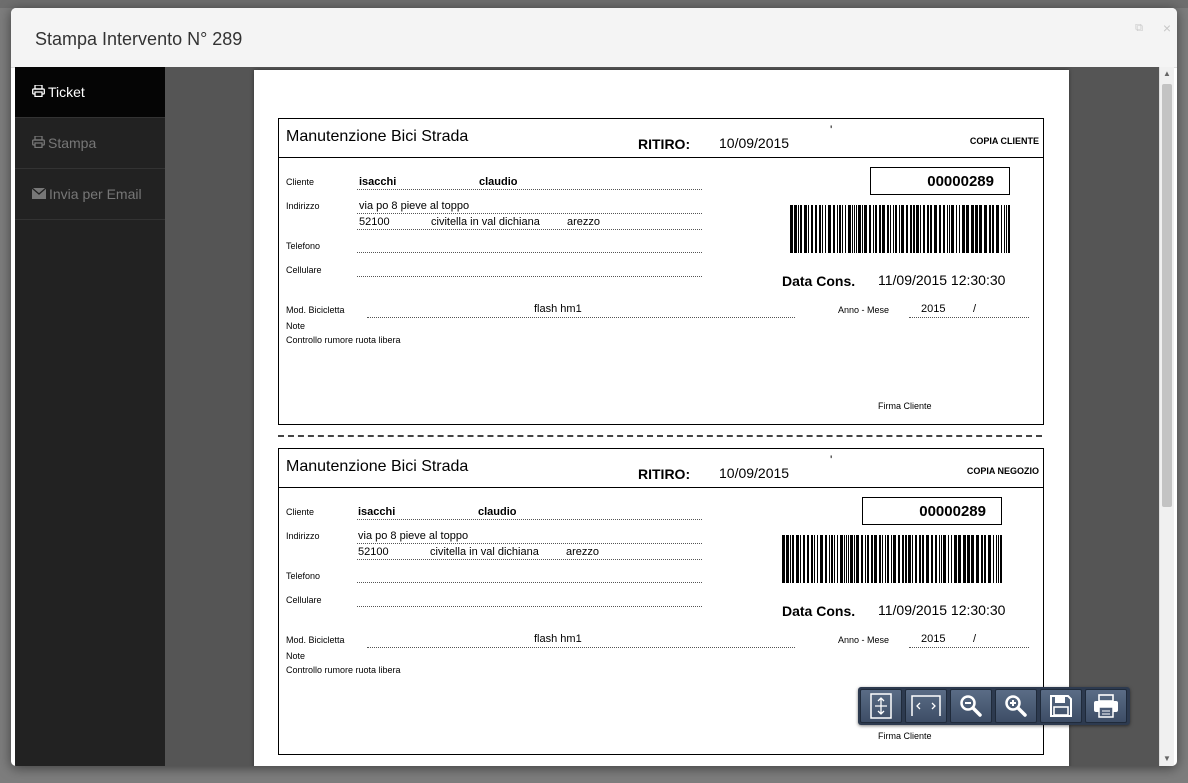  I want to click on save-icon, so click(1061, 706).